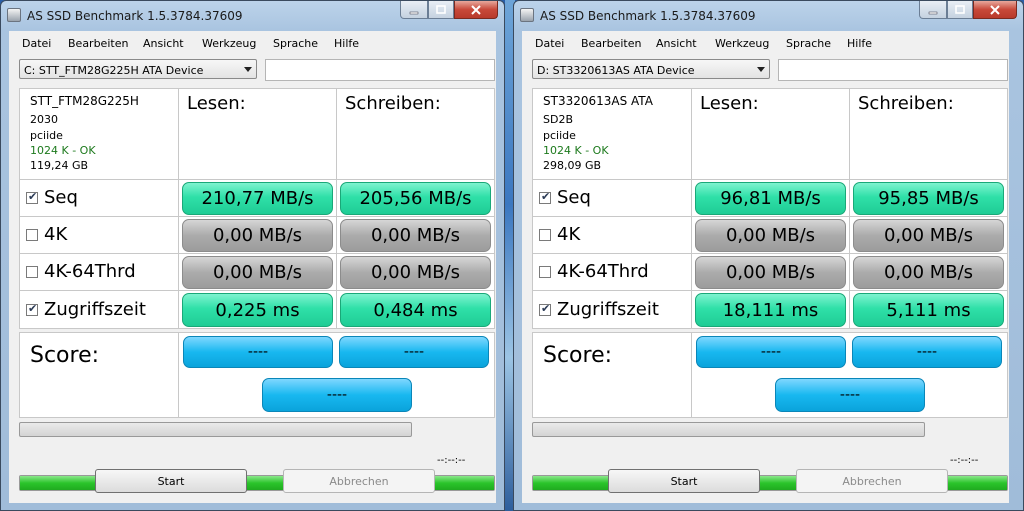 The height and width of the screenshot is (511, 1024). Describe the element at coordinates (248, 69) in the screenshot. I see `chevron-down-icon` at that location.